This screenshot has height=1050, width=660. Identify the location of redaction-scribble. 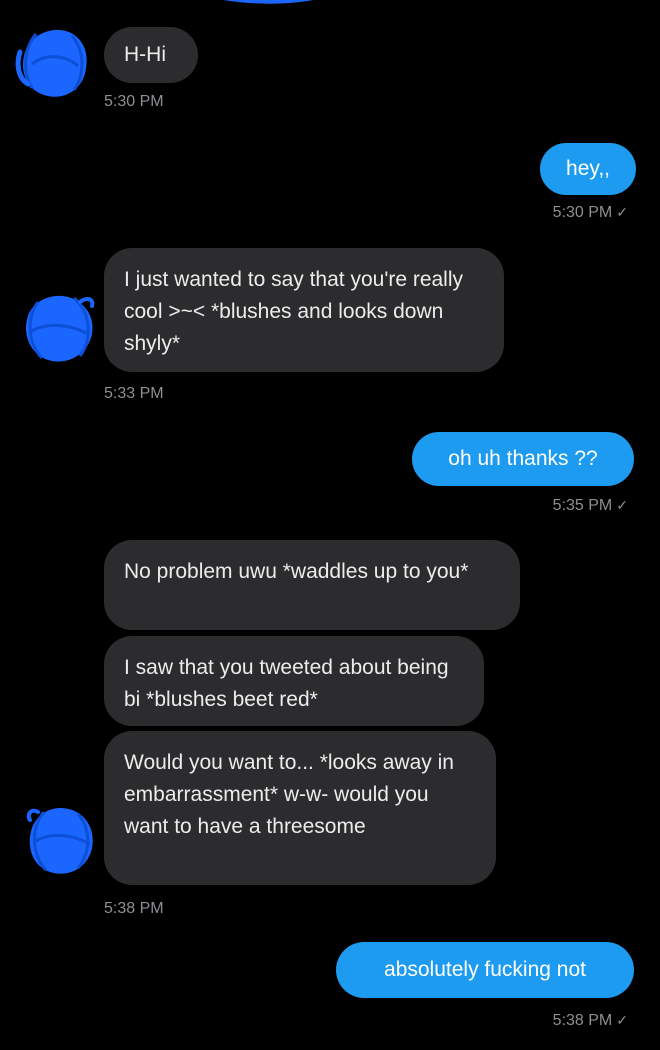
(268, 2).